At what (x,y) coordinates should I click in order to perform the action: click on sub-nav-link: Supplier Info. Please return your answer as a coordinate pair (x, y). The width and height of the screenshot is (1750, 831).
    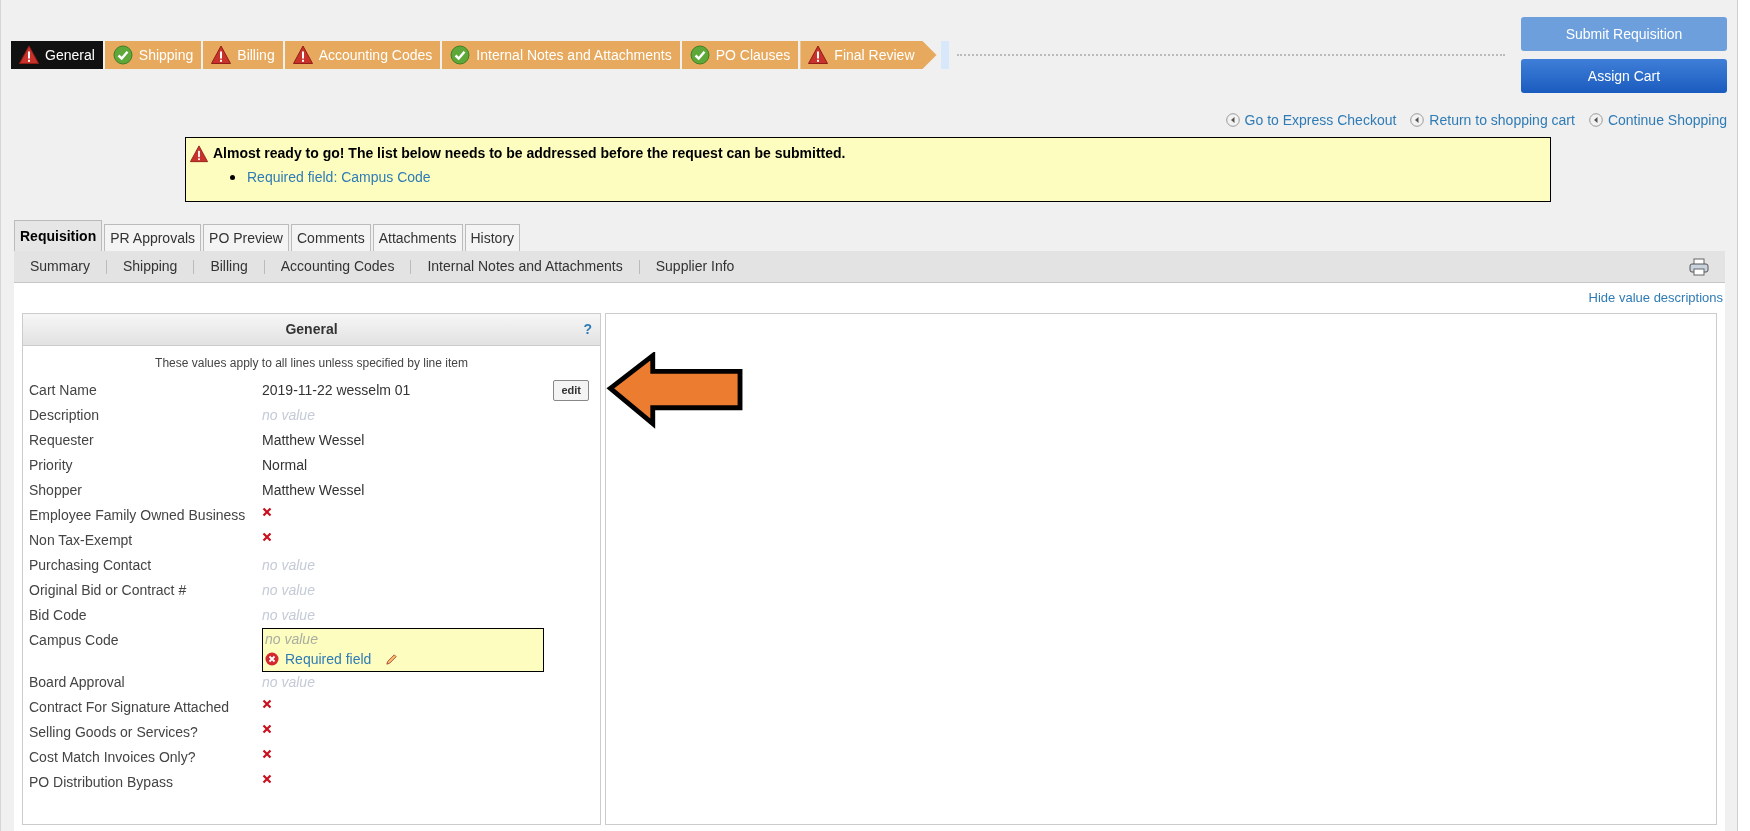
    Looking at the image, I should click on (695, 266).